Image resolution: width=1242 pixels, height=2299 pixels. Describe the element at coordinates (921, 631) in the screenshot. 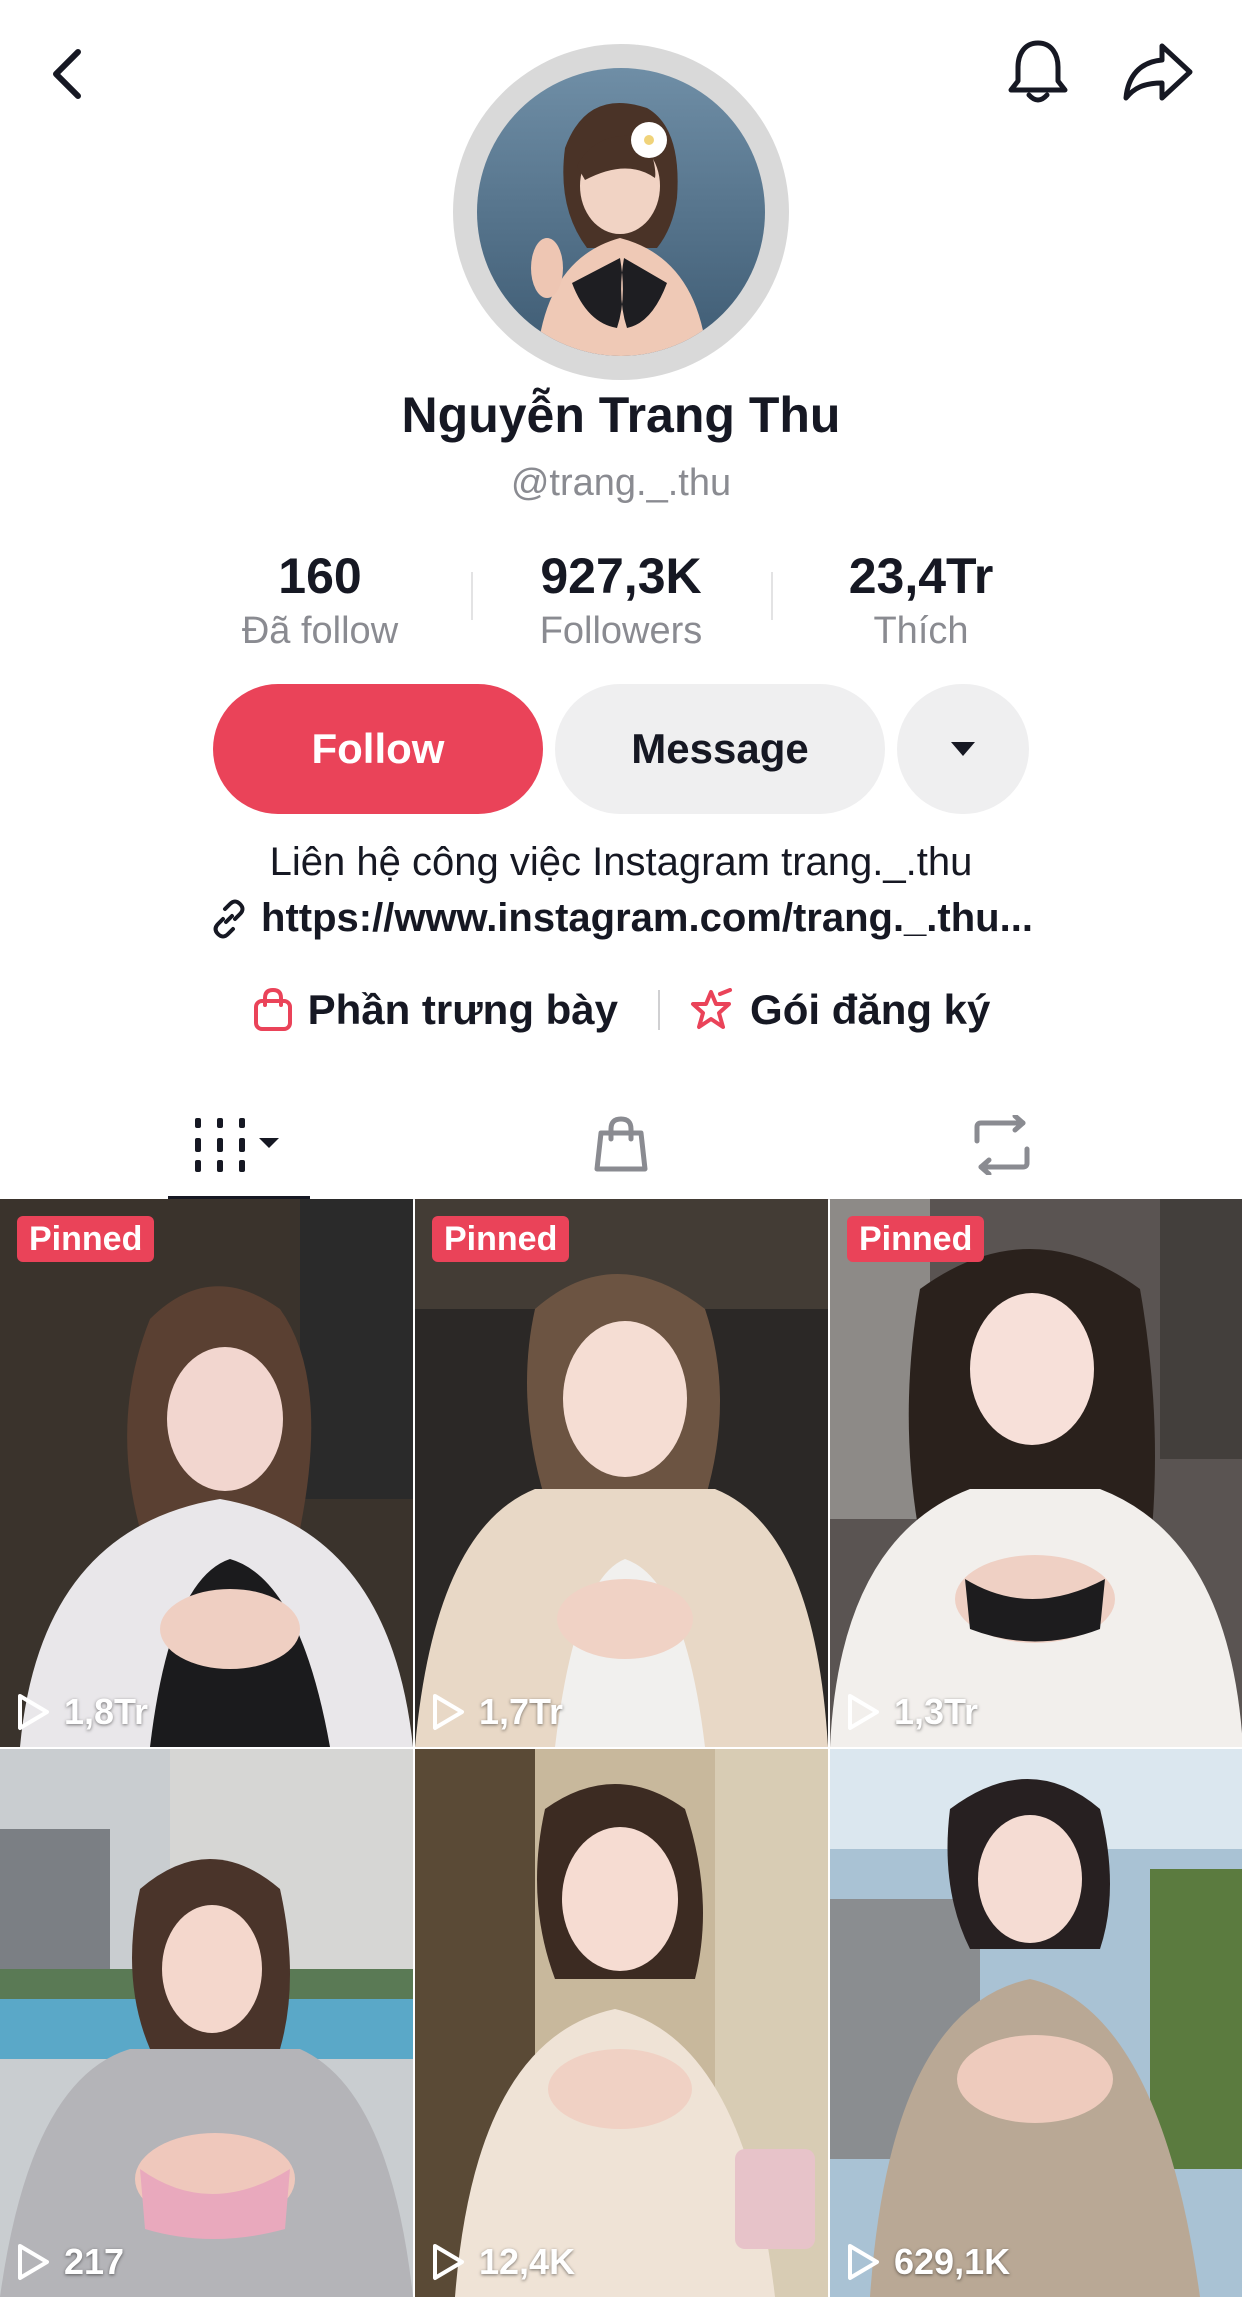

I see `likes-label: Thích` at that location.